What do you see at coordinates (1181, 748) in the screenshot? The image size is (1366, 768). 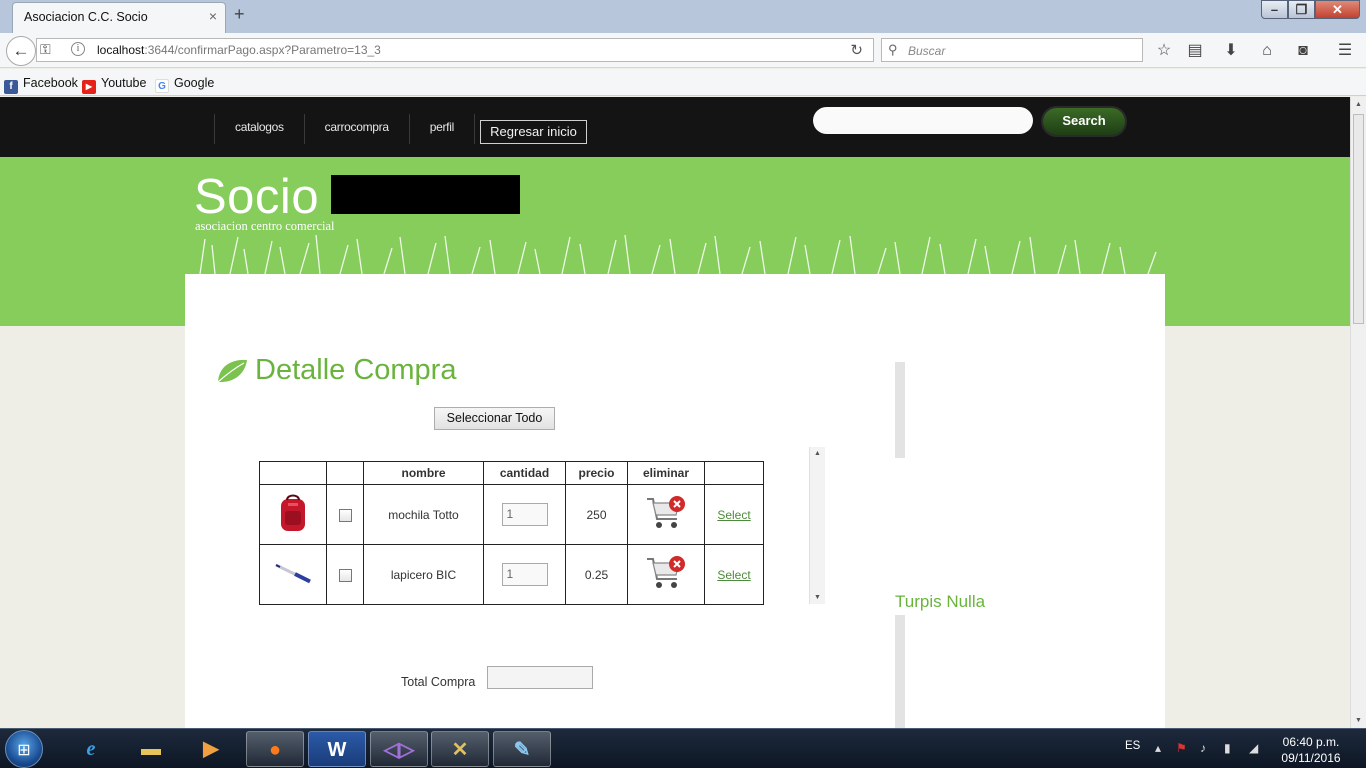 I see `action-center-icon: ⚑` at bounding box center [1181, 748].